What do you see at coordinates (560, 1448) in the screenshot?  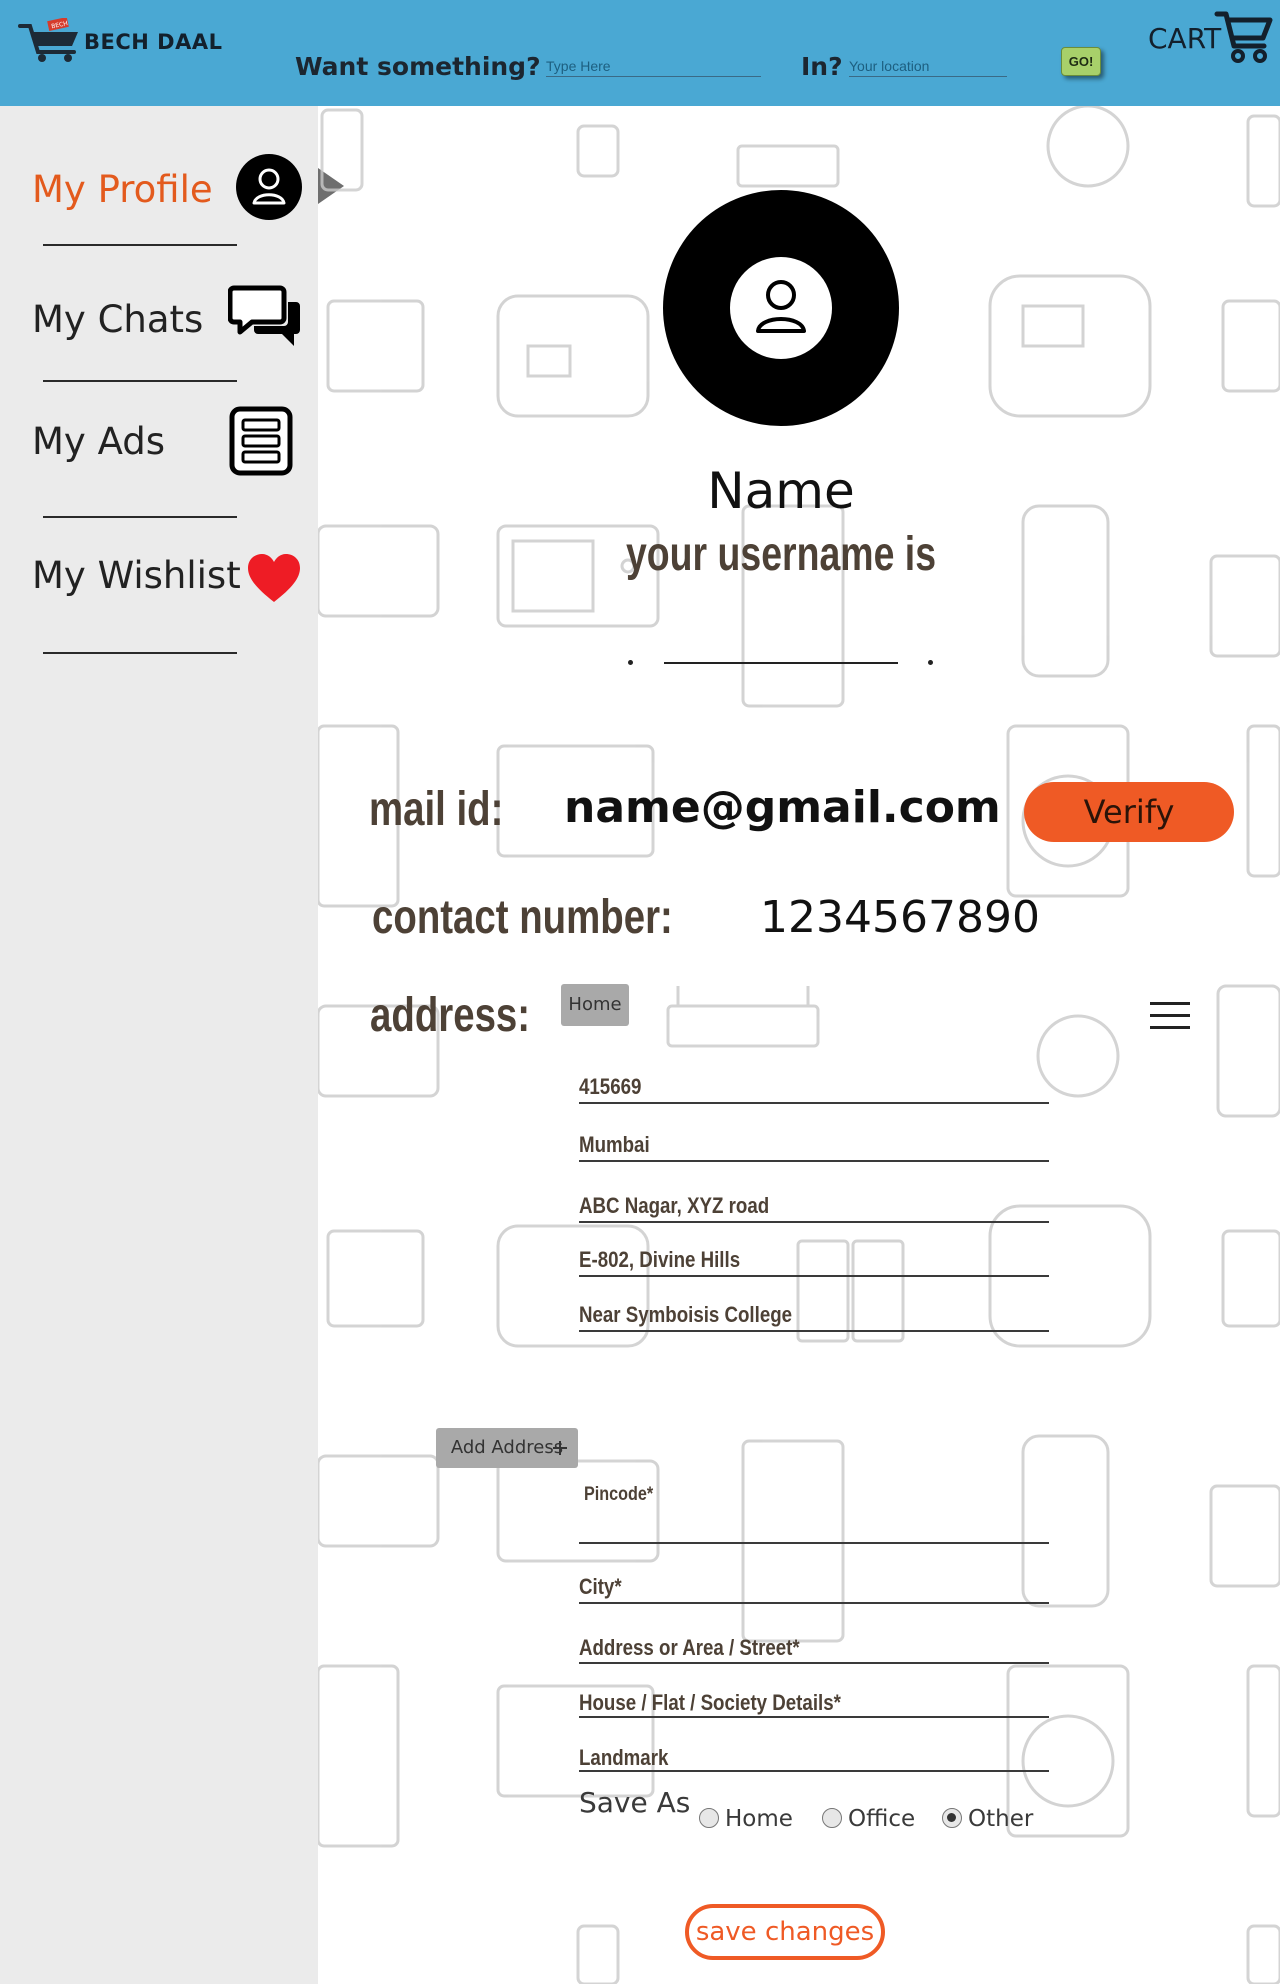 I see `plus-icon` at bounding box center [560, 1448].